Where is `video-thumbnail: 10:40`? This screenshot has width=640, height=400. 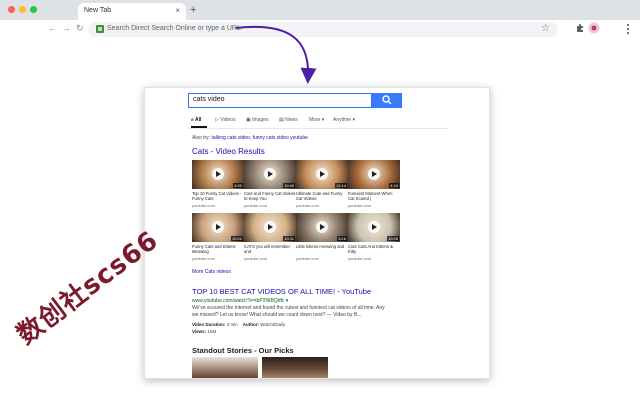
video-thumbnail: 10:40 is located at coordinates (270, 174).